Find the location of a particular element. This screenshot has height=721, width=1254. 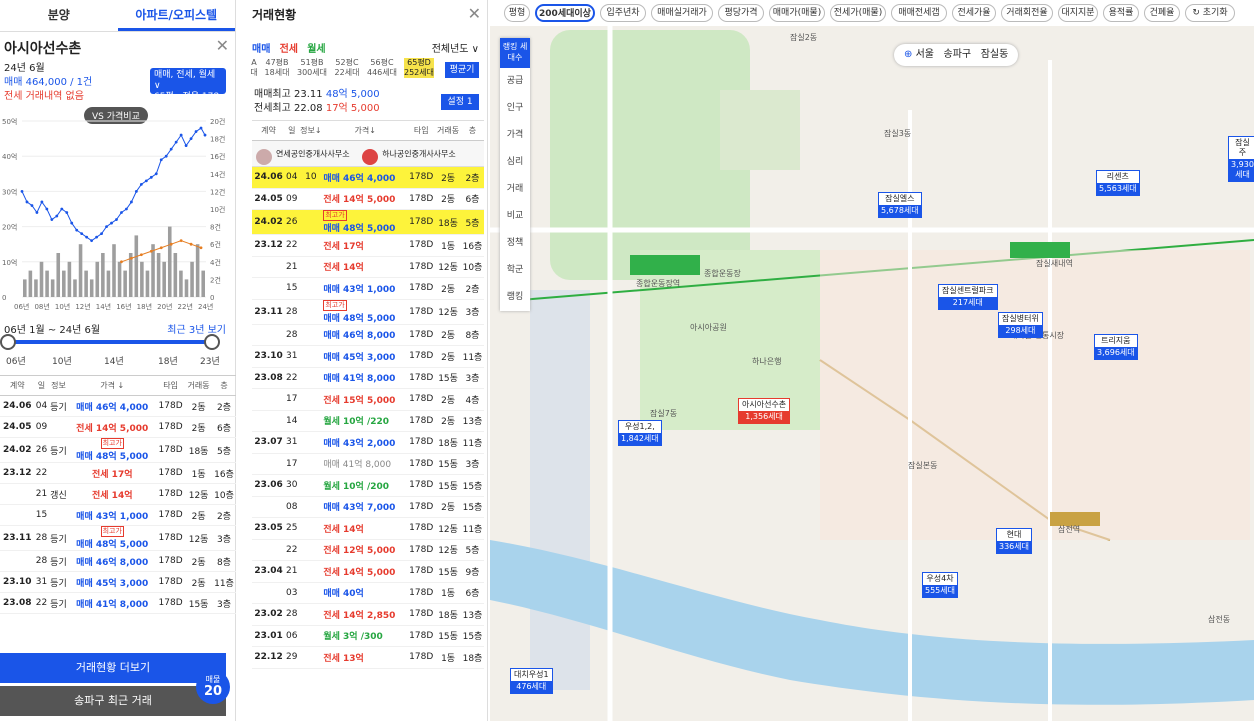

column-header: 정보 is located at coordinates (58, 385).